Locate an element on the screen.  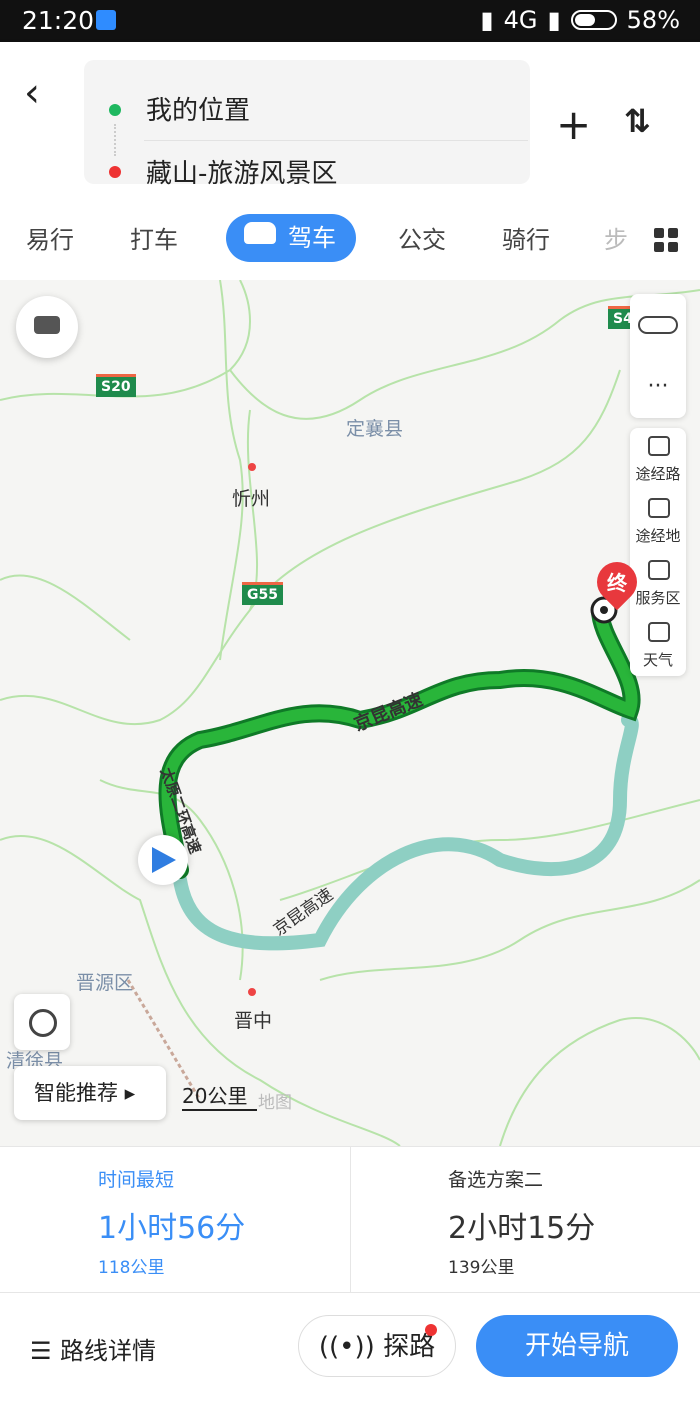
swap-icon: ⇅ is located at coordinates (637, 121).